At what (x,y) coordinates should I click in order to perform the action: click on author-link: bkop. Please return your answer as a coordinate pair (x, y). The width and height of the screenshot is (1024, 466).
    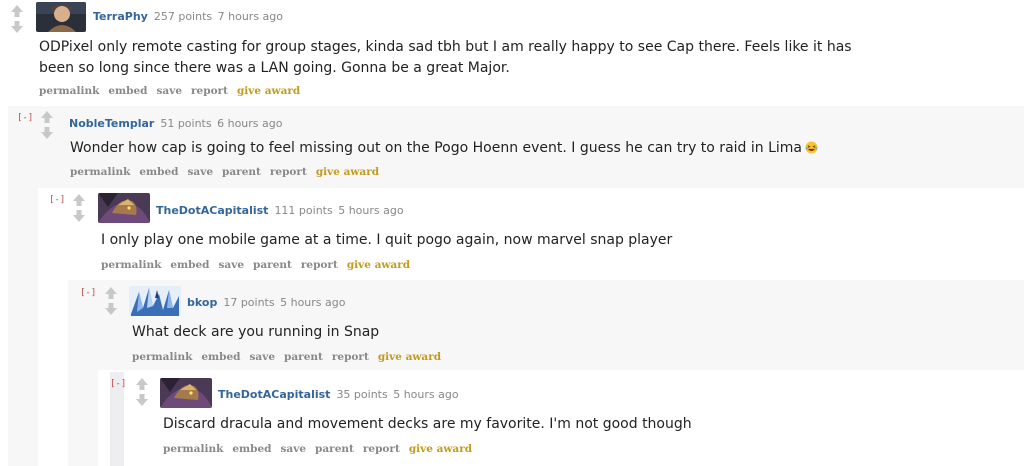
    Looking at the image, I should click on (202, 302).